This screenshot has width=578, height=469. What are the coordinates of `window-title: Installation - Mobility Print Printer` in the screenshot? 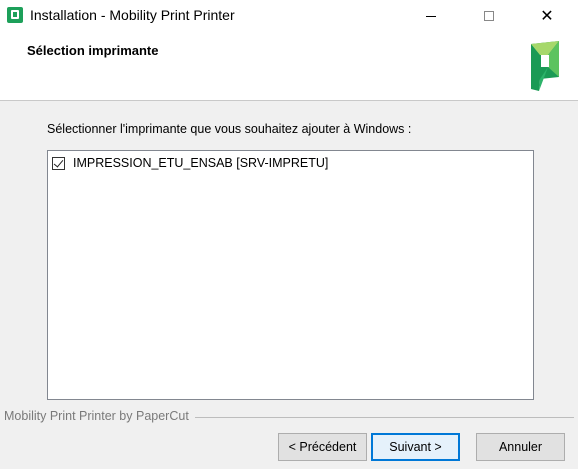 It's located at (132, 15).